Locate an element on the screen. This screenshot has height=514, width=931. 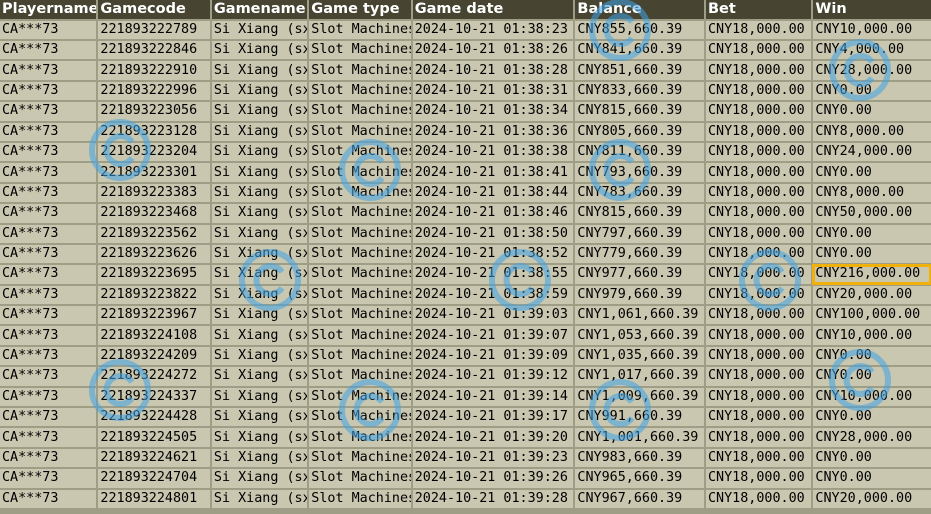
column-header-bet: Bet is located at coordinates (758, 9).